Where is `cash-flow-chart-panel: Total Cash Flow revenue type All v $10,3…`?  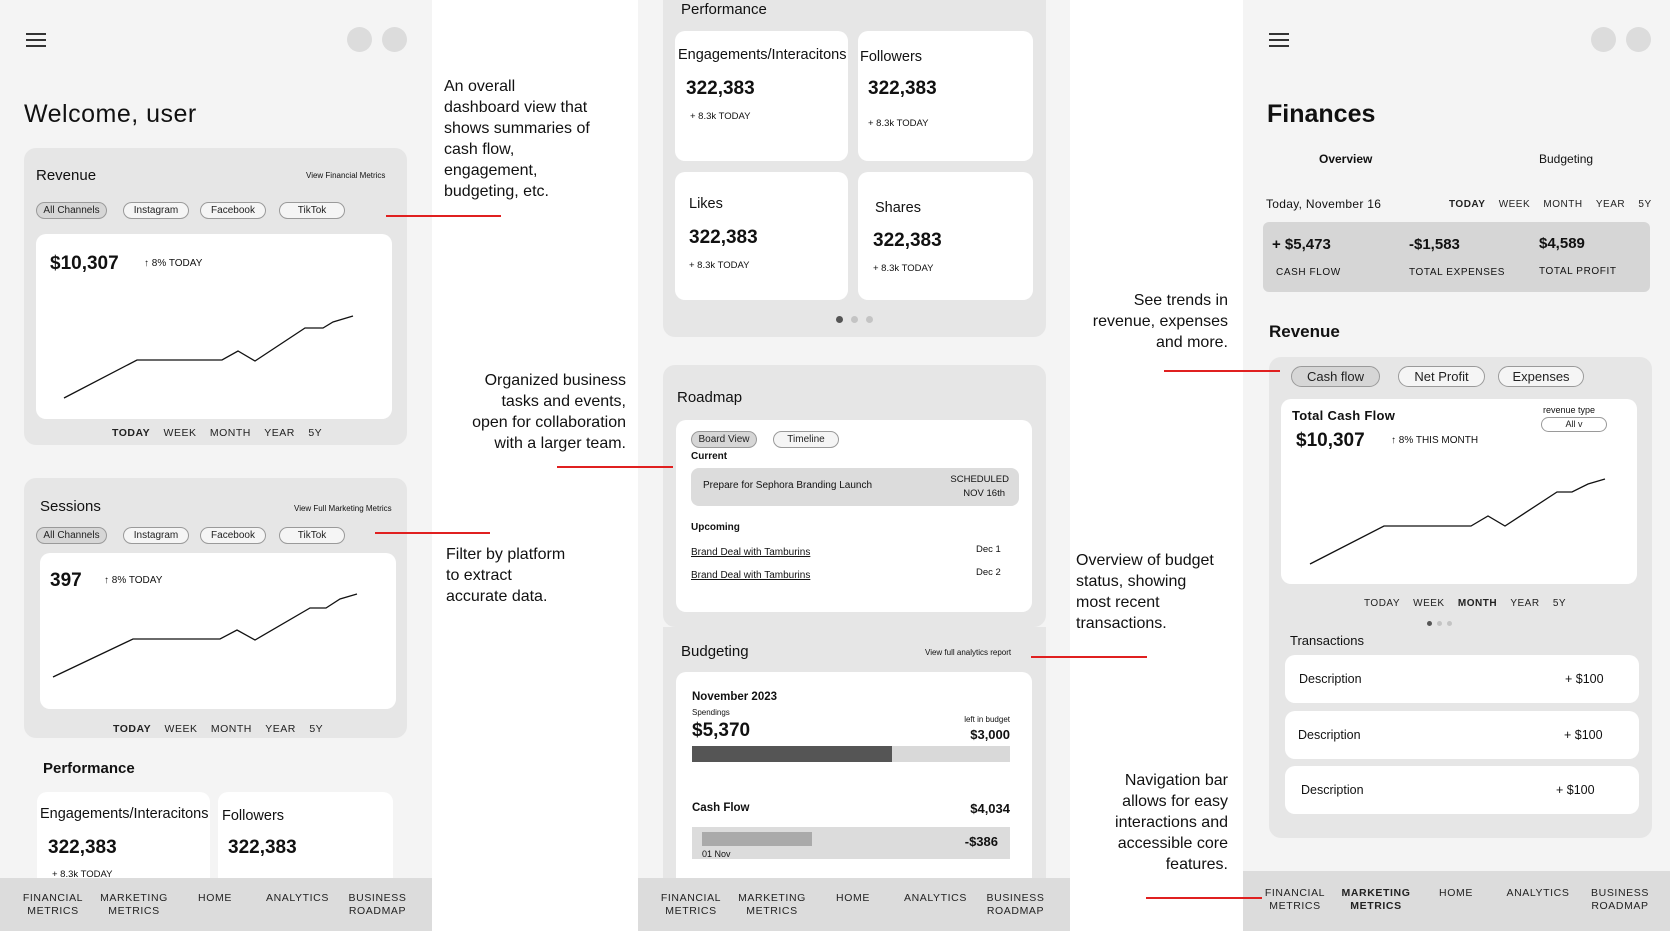
cash-flow-chart-panel: Total Cash Flow revenue type All v $10,3… is located at coordinates (1459, 491).